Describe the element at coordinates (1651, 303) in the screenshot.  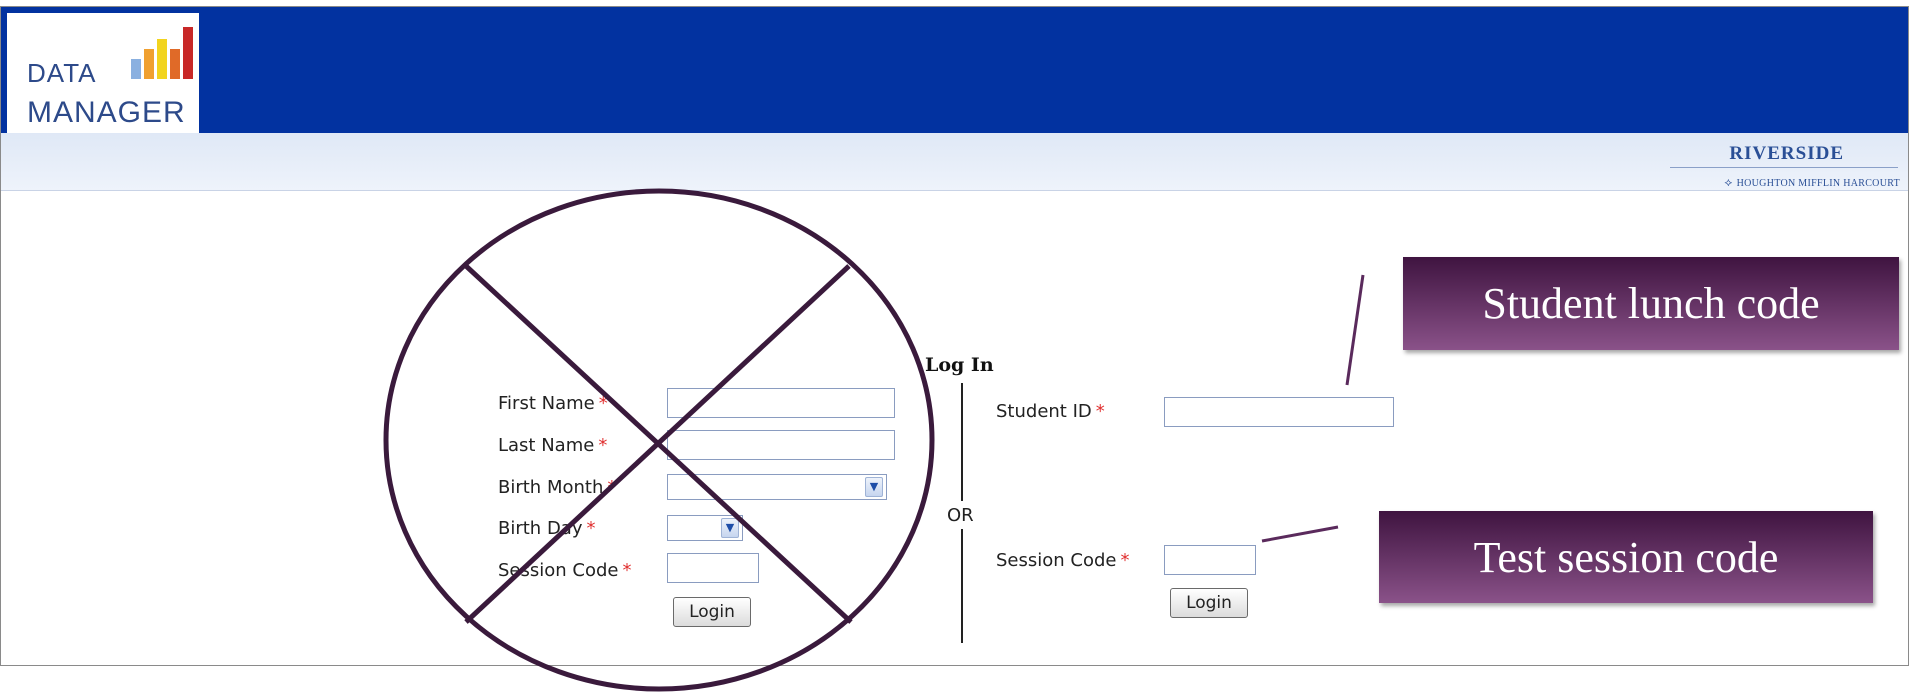
I see `student-lunch-code-callout: Student lunch code` at that location.